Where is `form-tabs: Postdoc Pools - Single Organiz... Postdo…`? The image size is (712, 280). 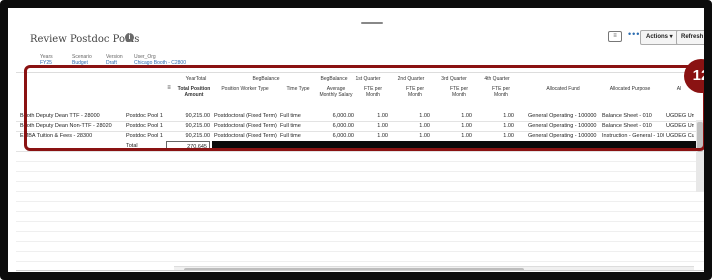
form-tabs: Postdoc Pools - Single Organiz... Postdo… is located at coordinates (360, 274).